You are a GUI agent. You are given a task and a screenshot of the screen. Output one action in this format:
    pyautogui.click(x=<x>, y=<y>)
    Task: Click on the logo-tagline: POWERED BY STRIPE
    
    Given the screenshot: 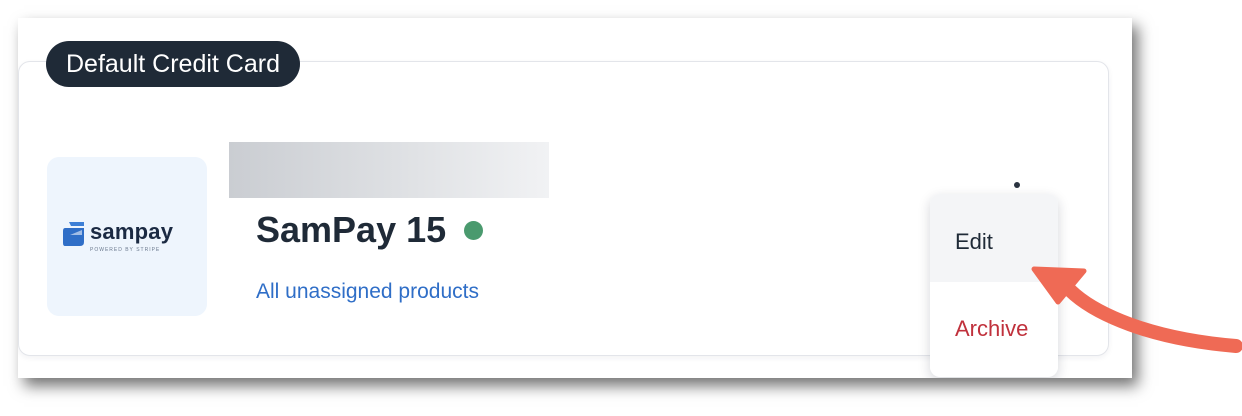 What is the action you would take?
    pyautogui.click(x=125, y=250)
    